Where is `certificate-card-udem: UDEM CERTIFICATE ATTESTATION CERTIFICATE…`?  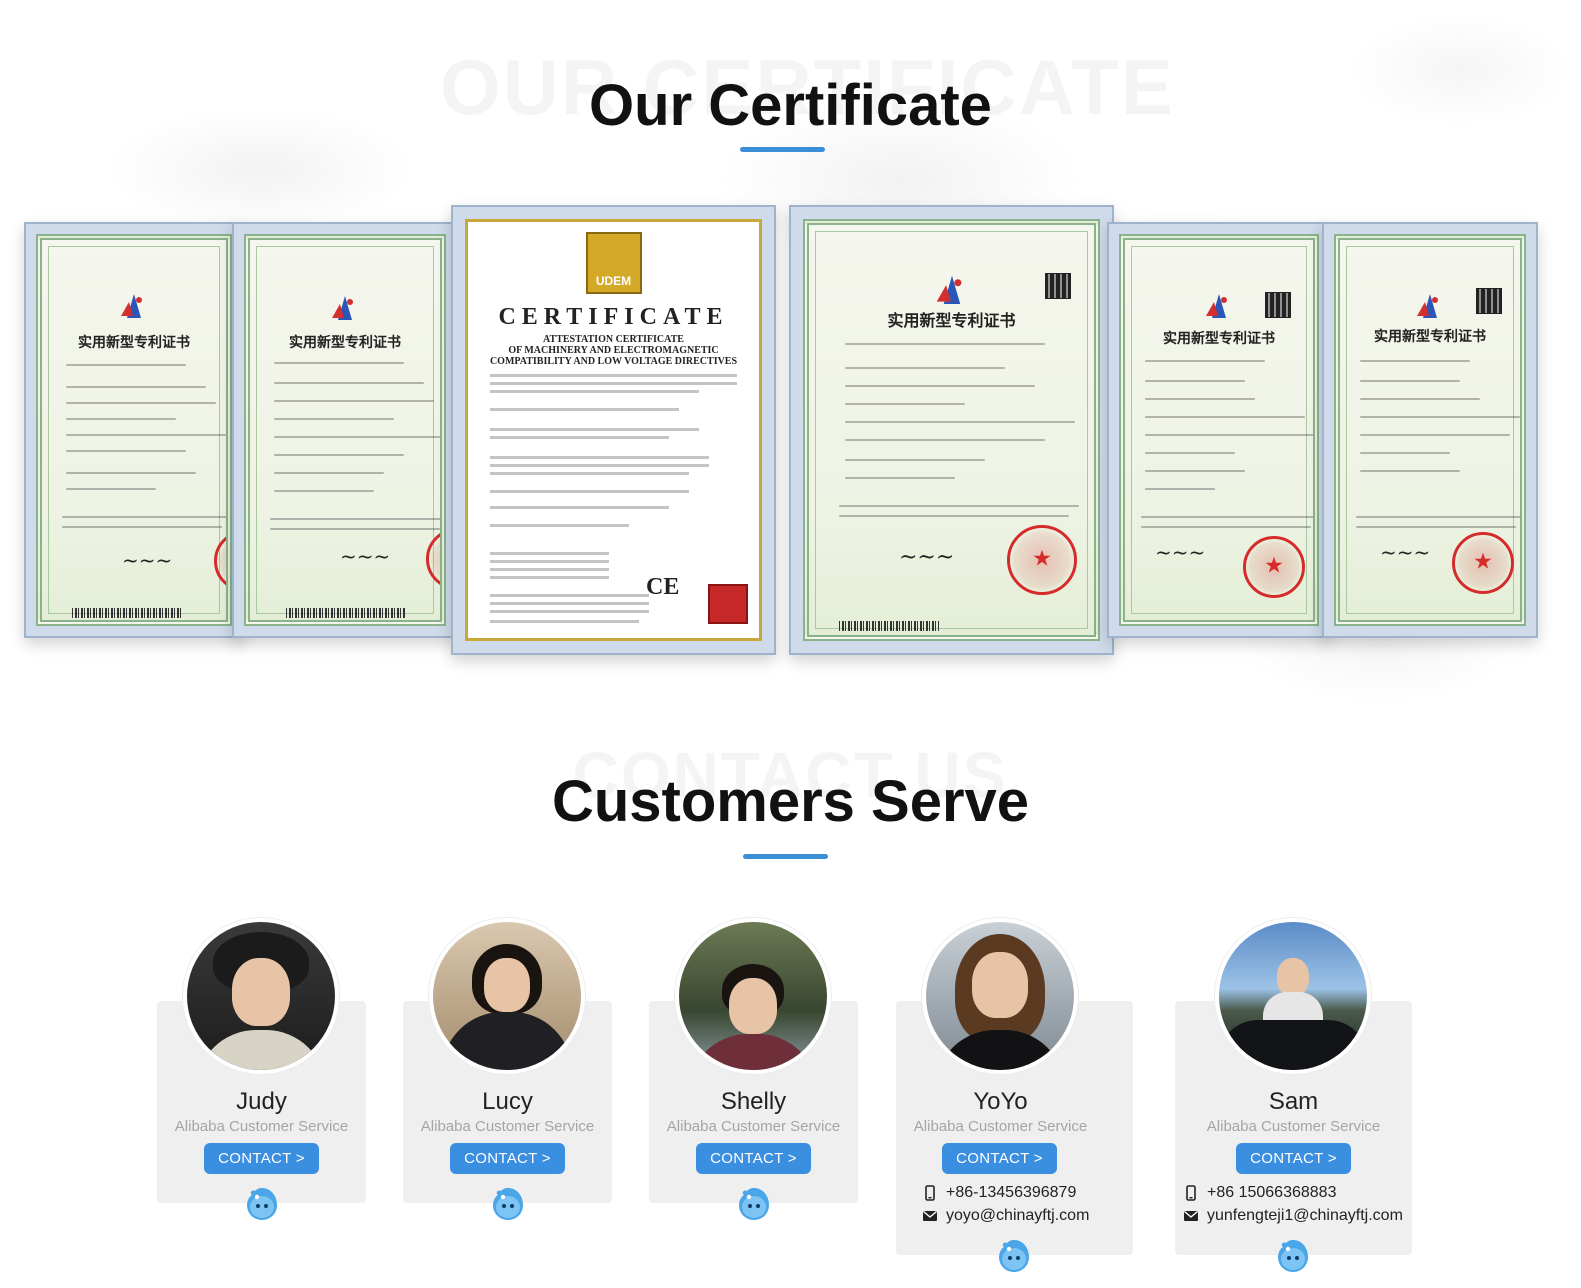
certificate-card-udem: UDEM CERTIFICATE ATTESTATION CERTIFICATE… is located at coordinates (613, 430).